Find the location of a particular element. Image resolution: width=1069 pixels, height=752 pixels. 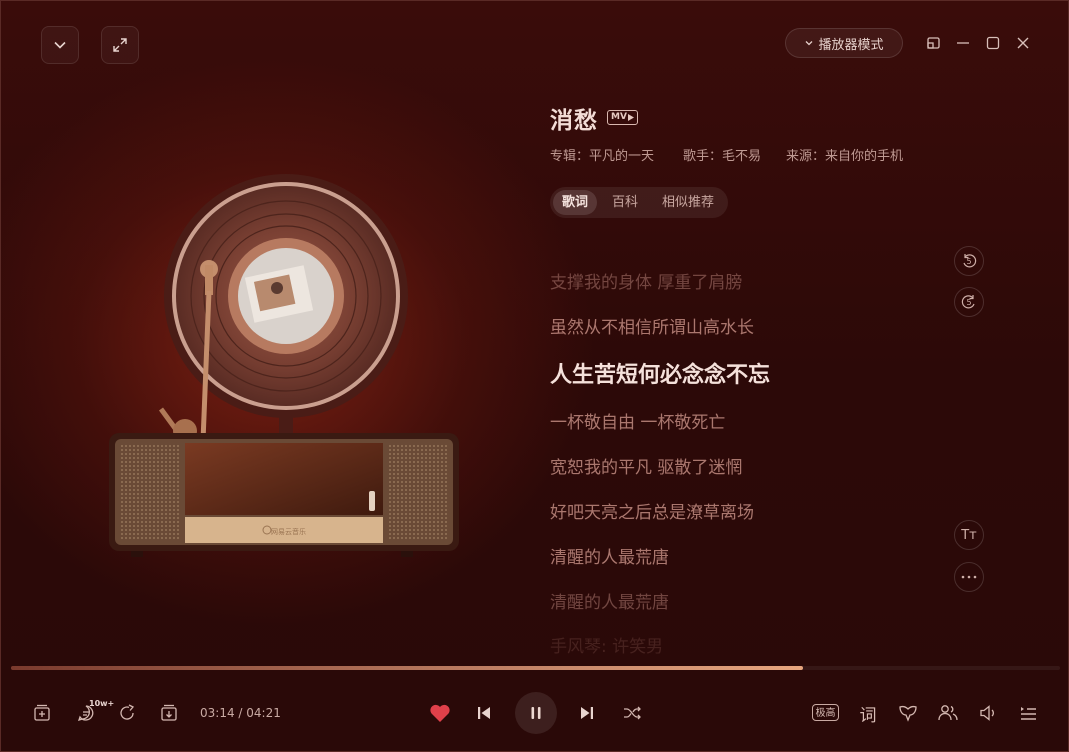

fullscreen-button is located at coordinates (120, 45).